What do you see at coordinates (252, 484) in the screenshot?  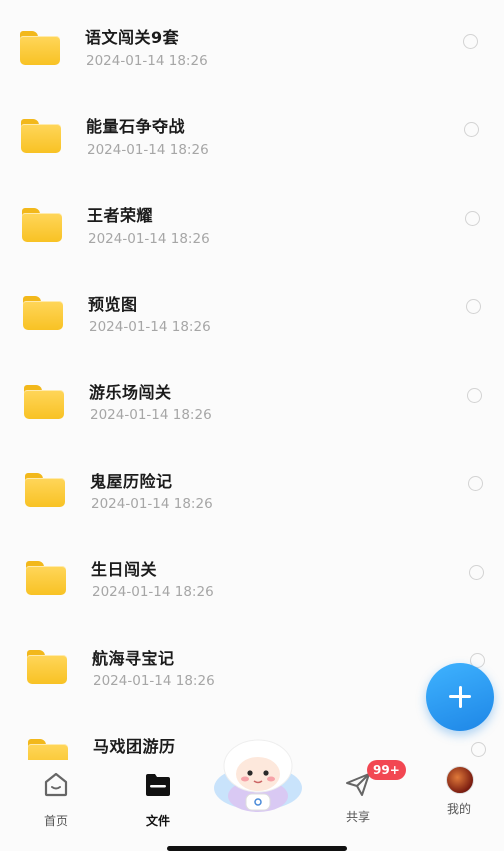 I see `file-row: 鬼屋历险记 2024-01-14 18:26` at bounding box center [252, 484].